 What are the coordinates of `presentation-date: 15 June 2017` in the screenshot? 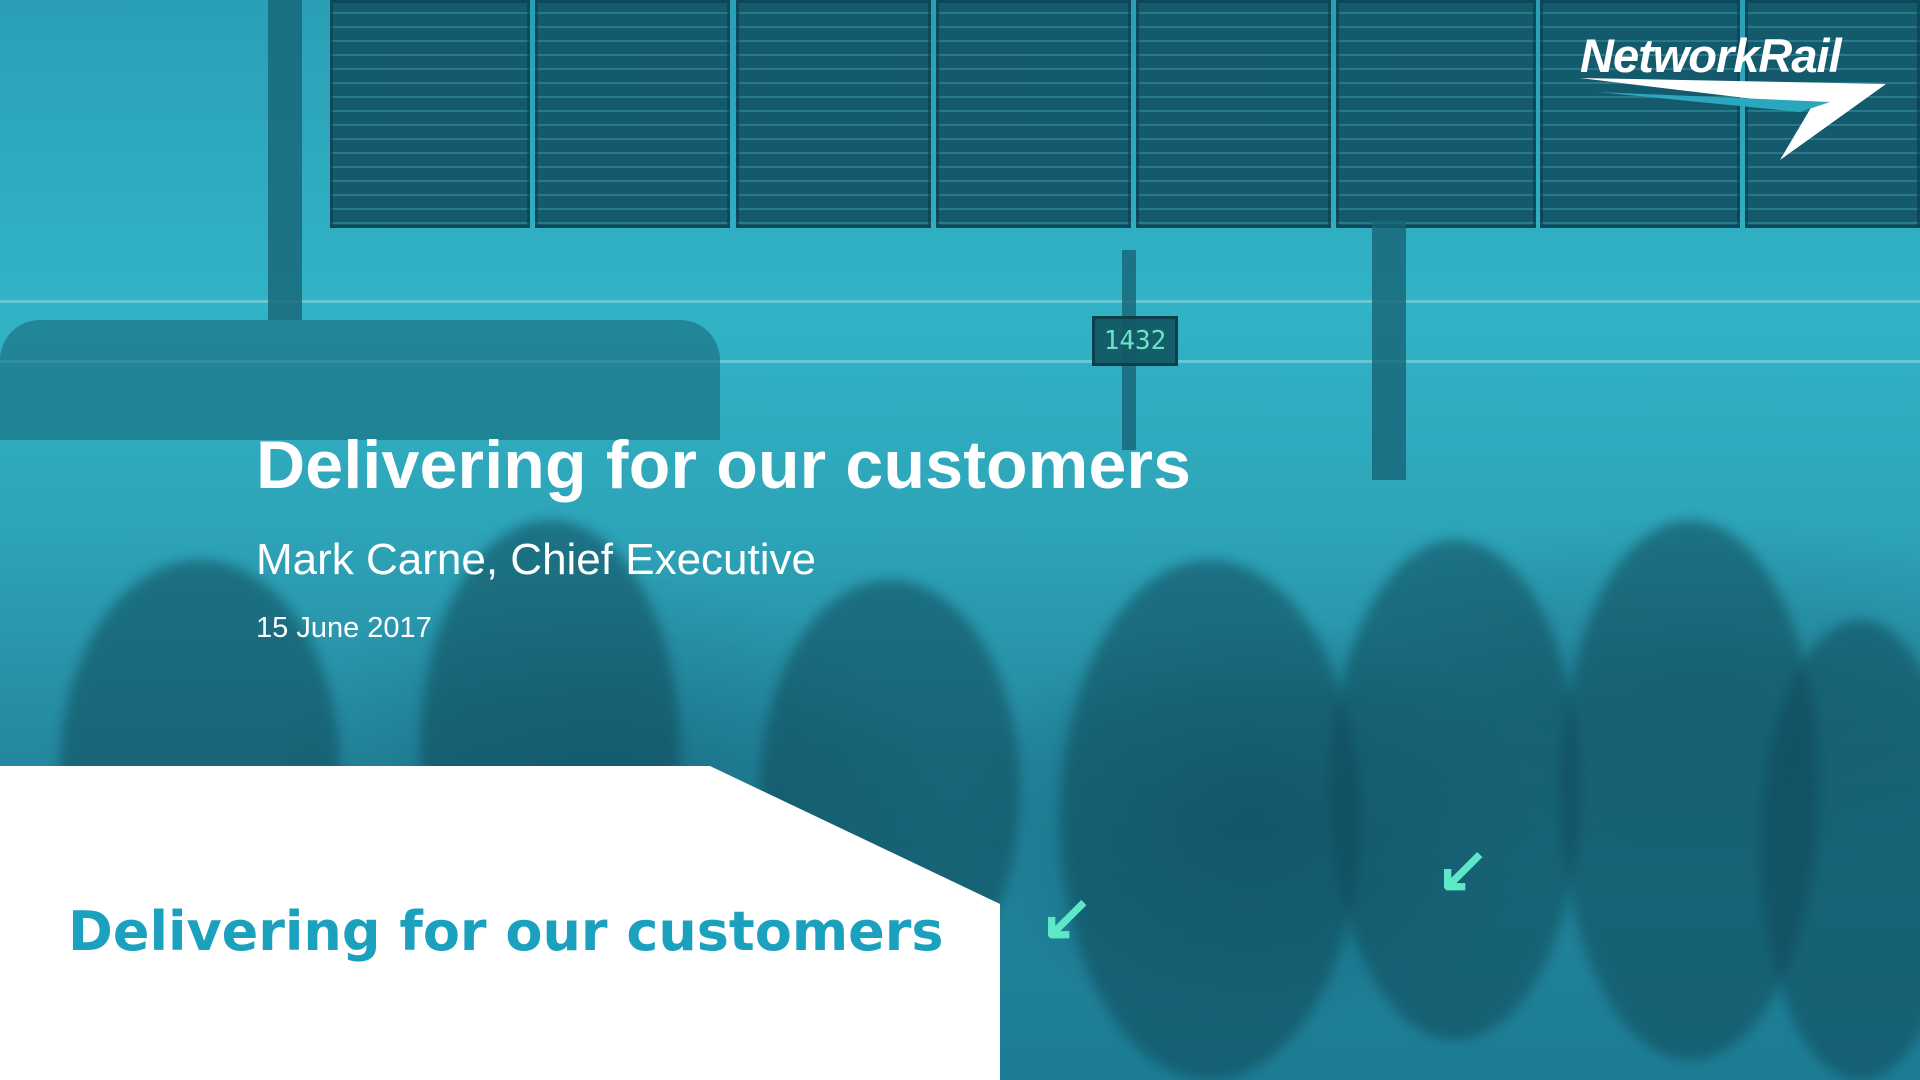 It's located at (344, 628).